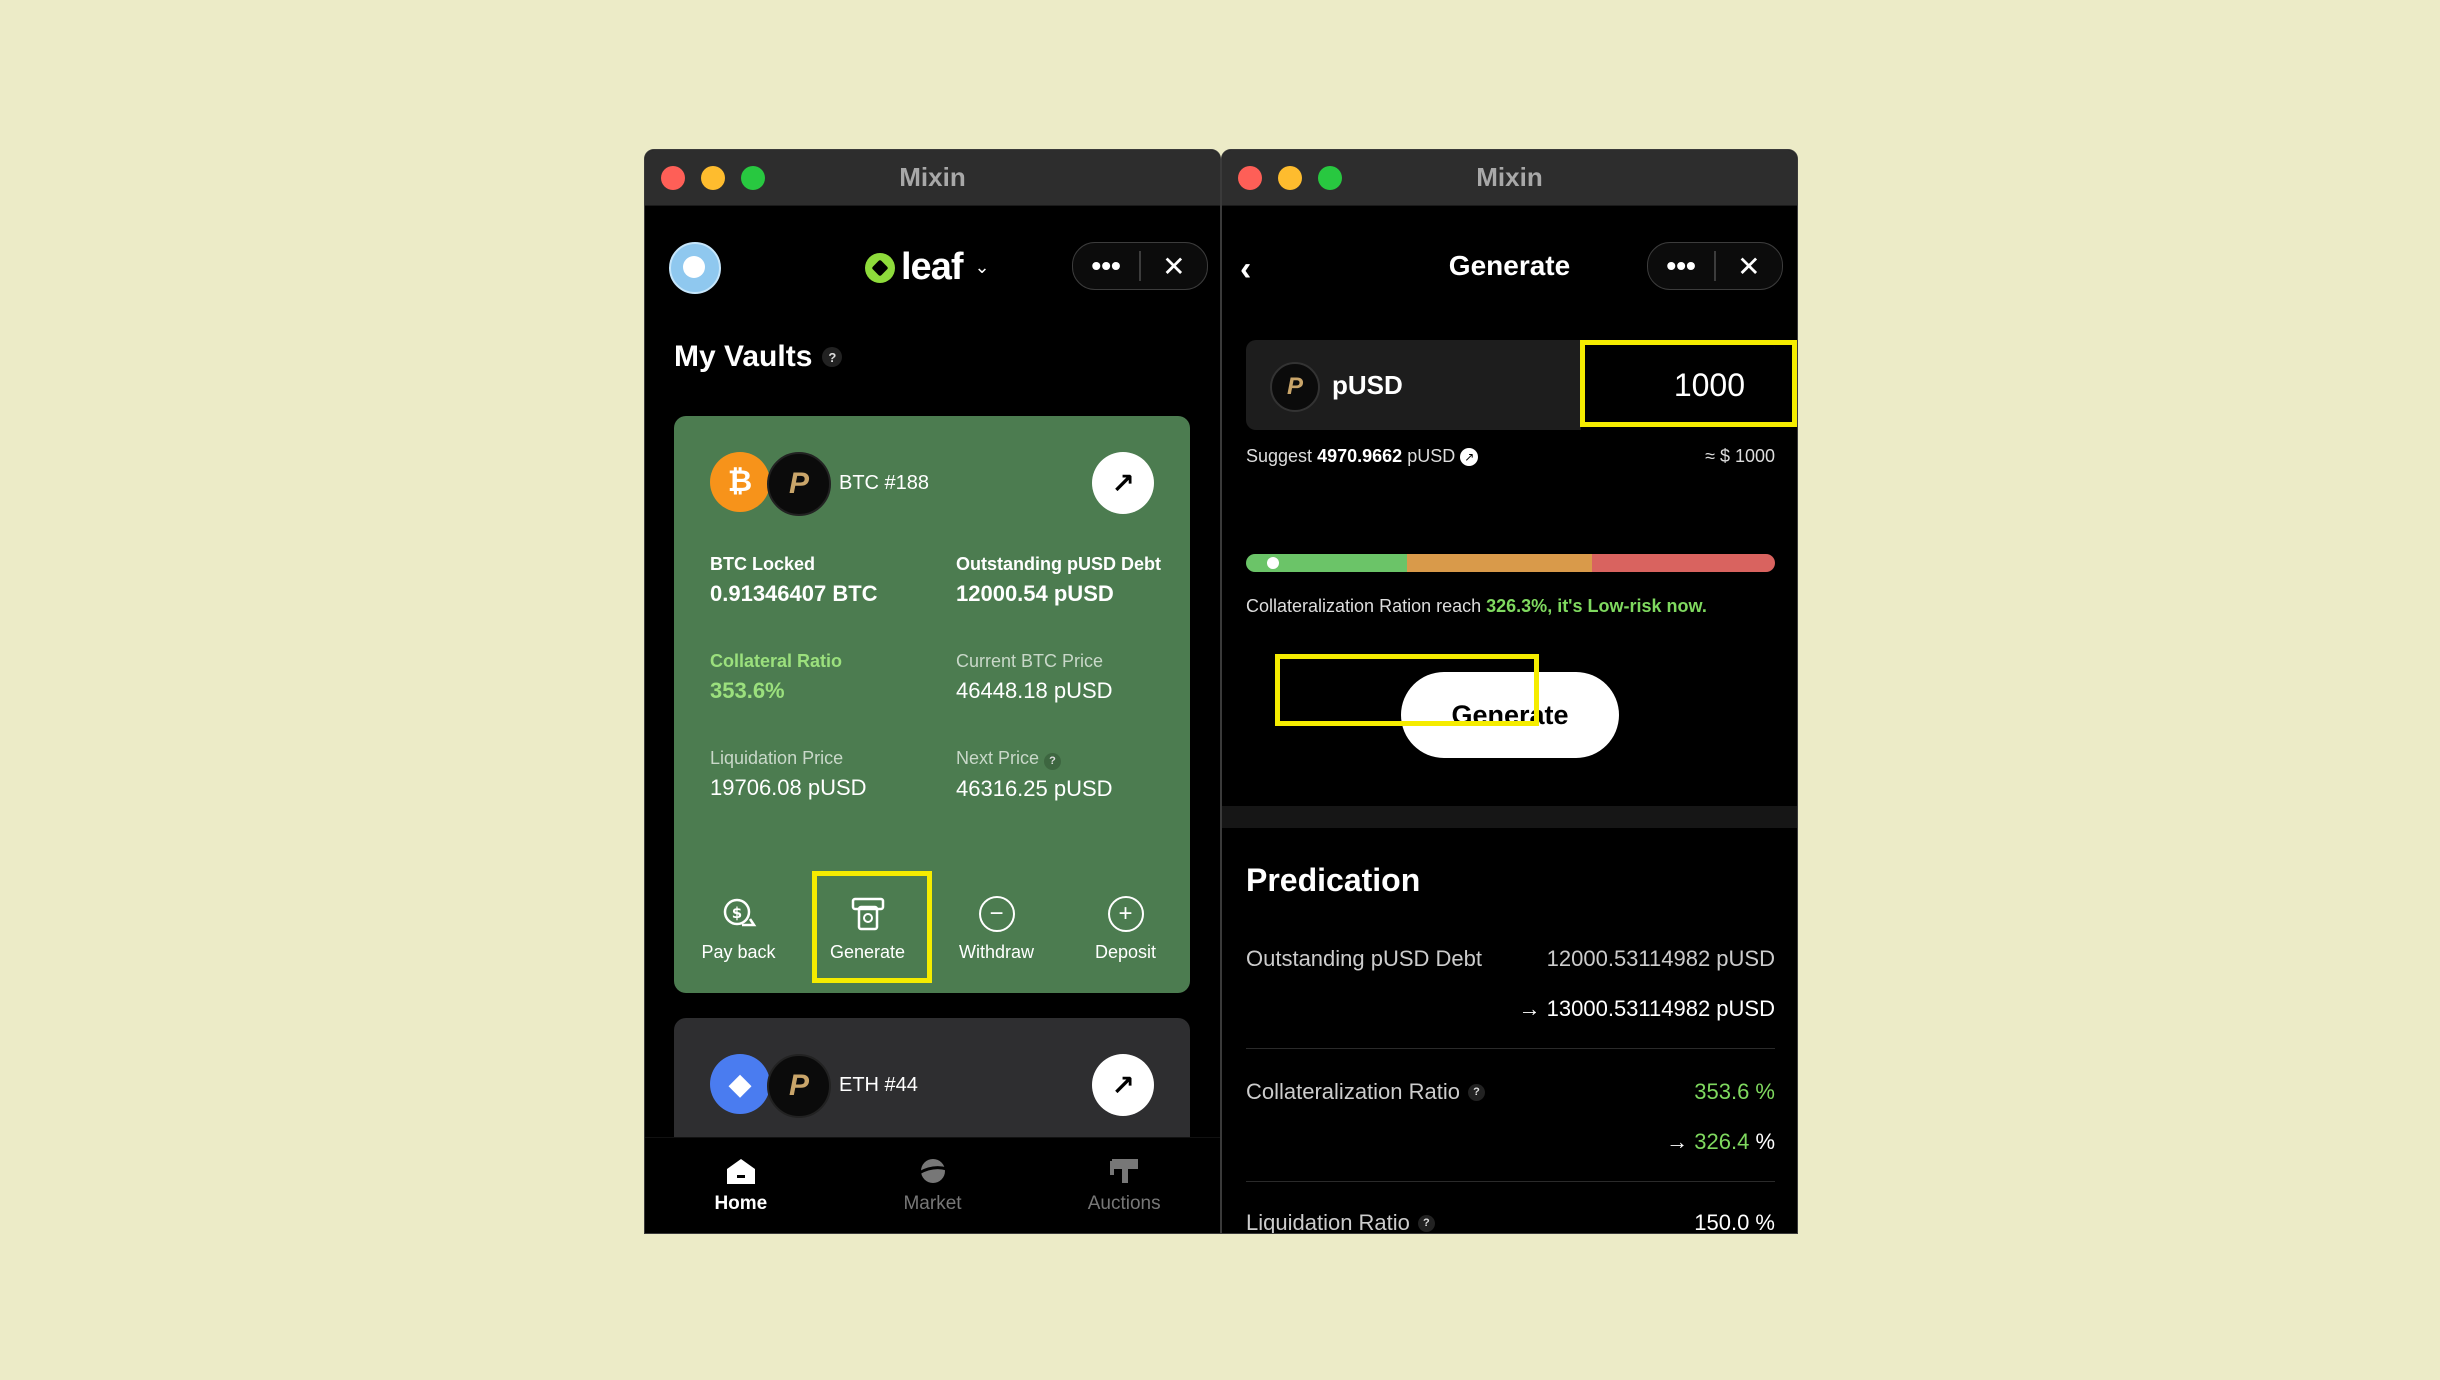 This screenshot has width=2440, height=1380. Describe the element at coordinates (788, 774) in the screenshot. I see `liquidation-price-stat: Liquidation Price 19706.08 pUSD` at that location.